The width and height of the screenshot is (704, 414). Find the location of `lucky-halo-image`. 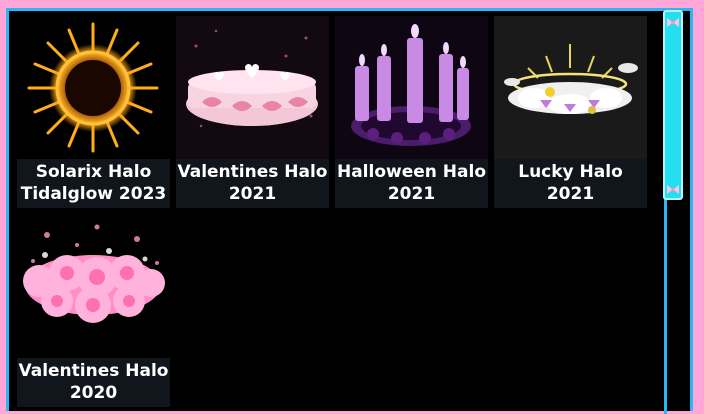

lucky-halo-image is located at coordinates (570, 87).